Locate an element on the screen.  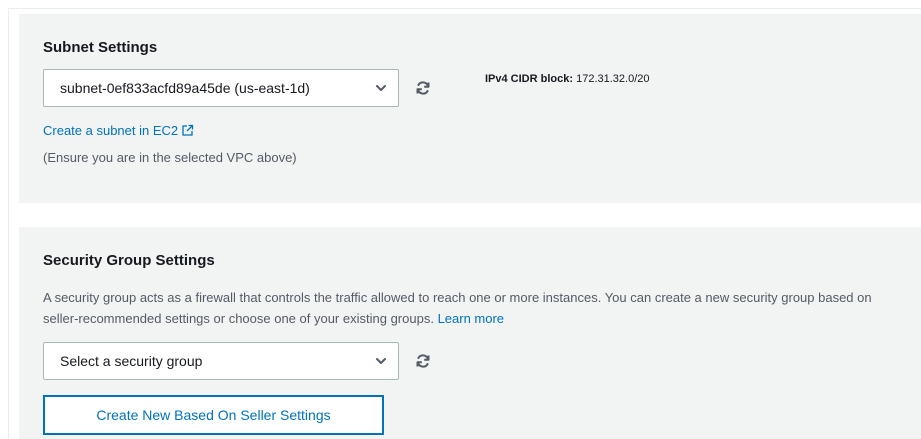
cidr-value: 172.31.32.0/20 is located at coordinates (613, 79).